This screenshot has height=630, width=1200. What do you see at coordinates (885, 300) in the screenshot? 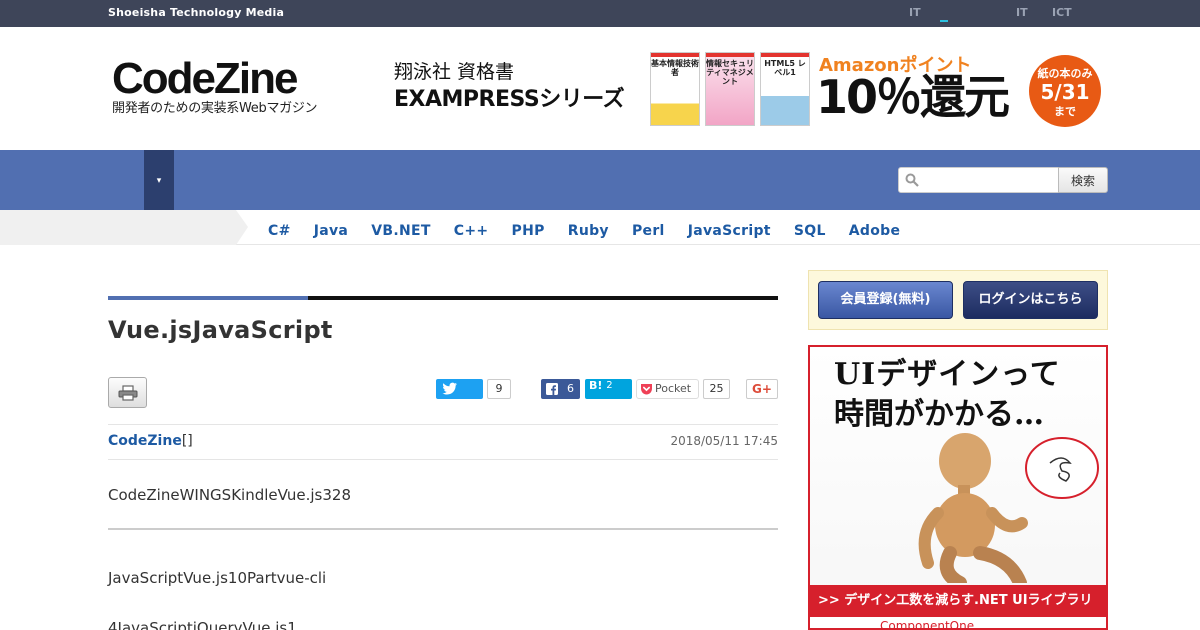
I see `register-button: 会員登録(無料)` at bounding box center [885, 300].